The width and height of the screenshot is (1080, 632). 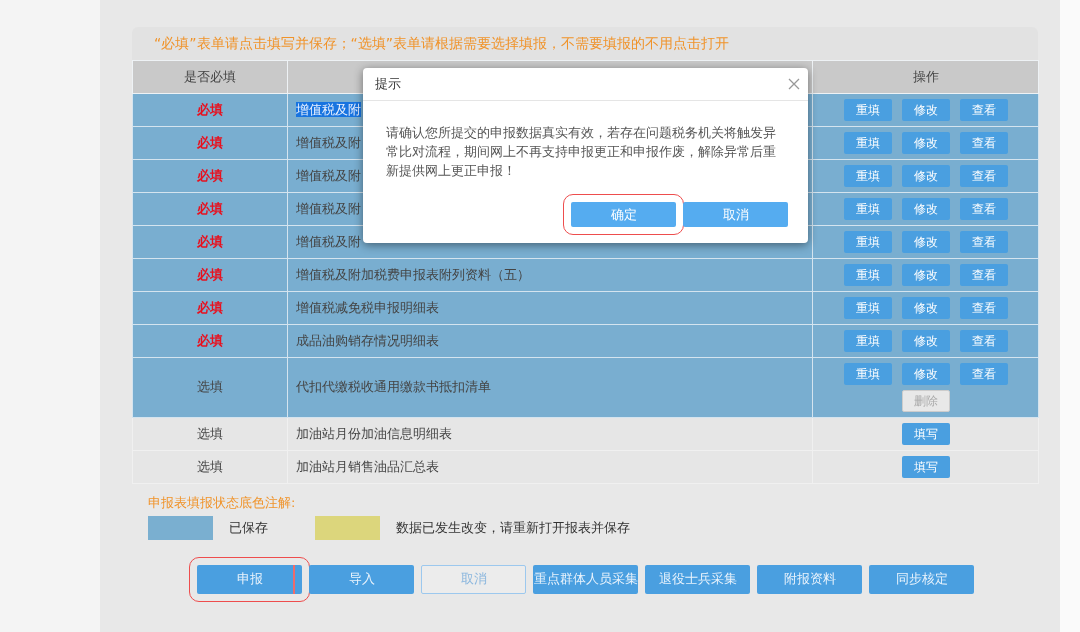 What do you see at coordinates (925, 77) in the screenshot?
I see `column-header: 操作` at bounding box center [925, 77].